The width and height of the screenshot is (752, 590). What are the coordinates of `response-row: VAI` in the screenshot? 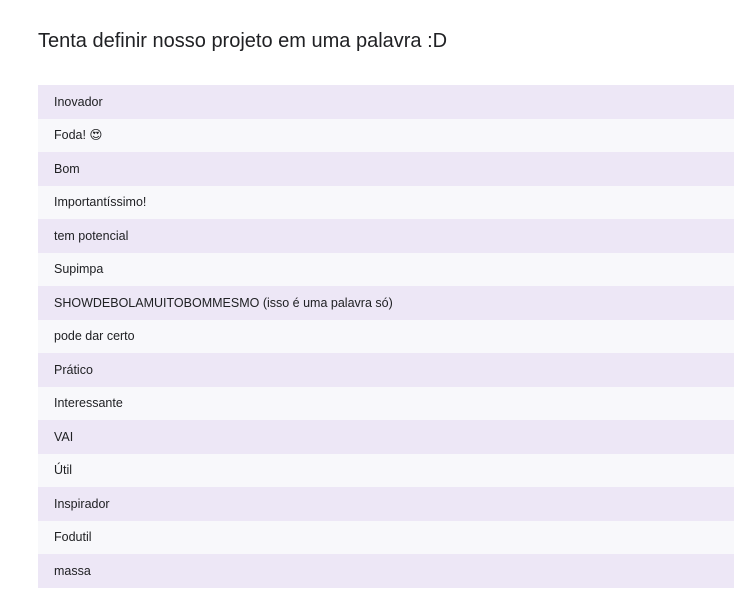 It's located at (386, 437).